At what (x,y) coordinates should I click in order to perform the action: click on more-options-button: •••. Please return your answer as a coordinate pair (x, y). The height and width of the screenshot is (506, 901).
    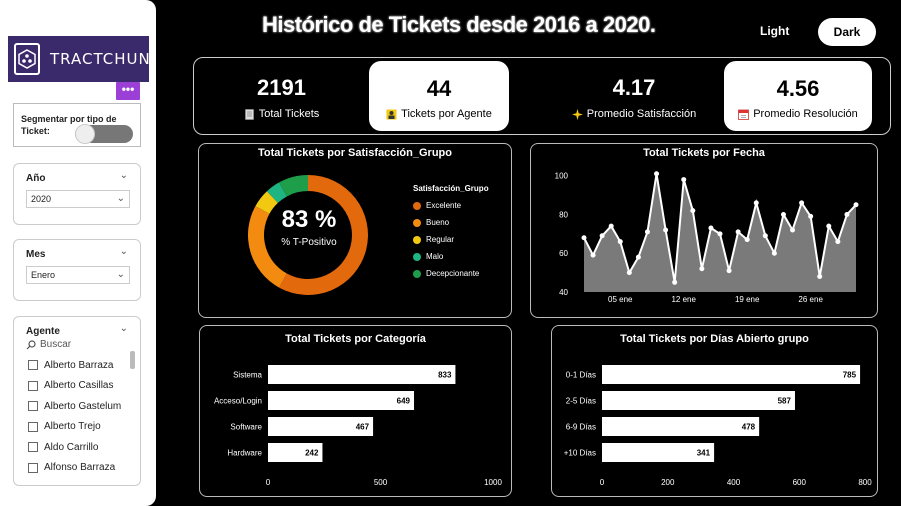
    Looking at the image, I should click on (128, 91).